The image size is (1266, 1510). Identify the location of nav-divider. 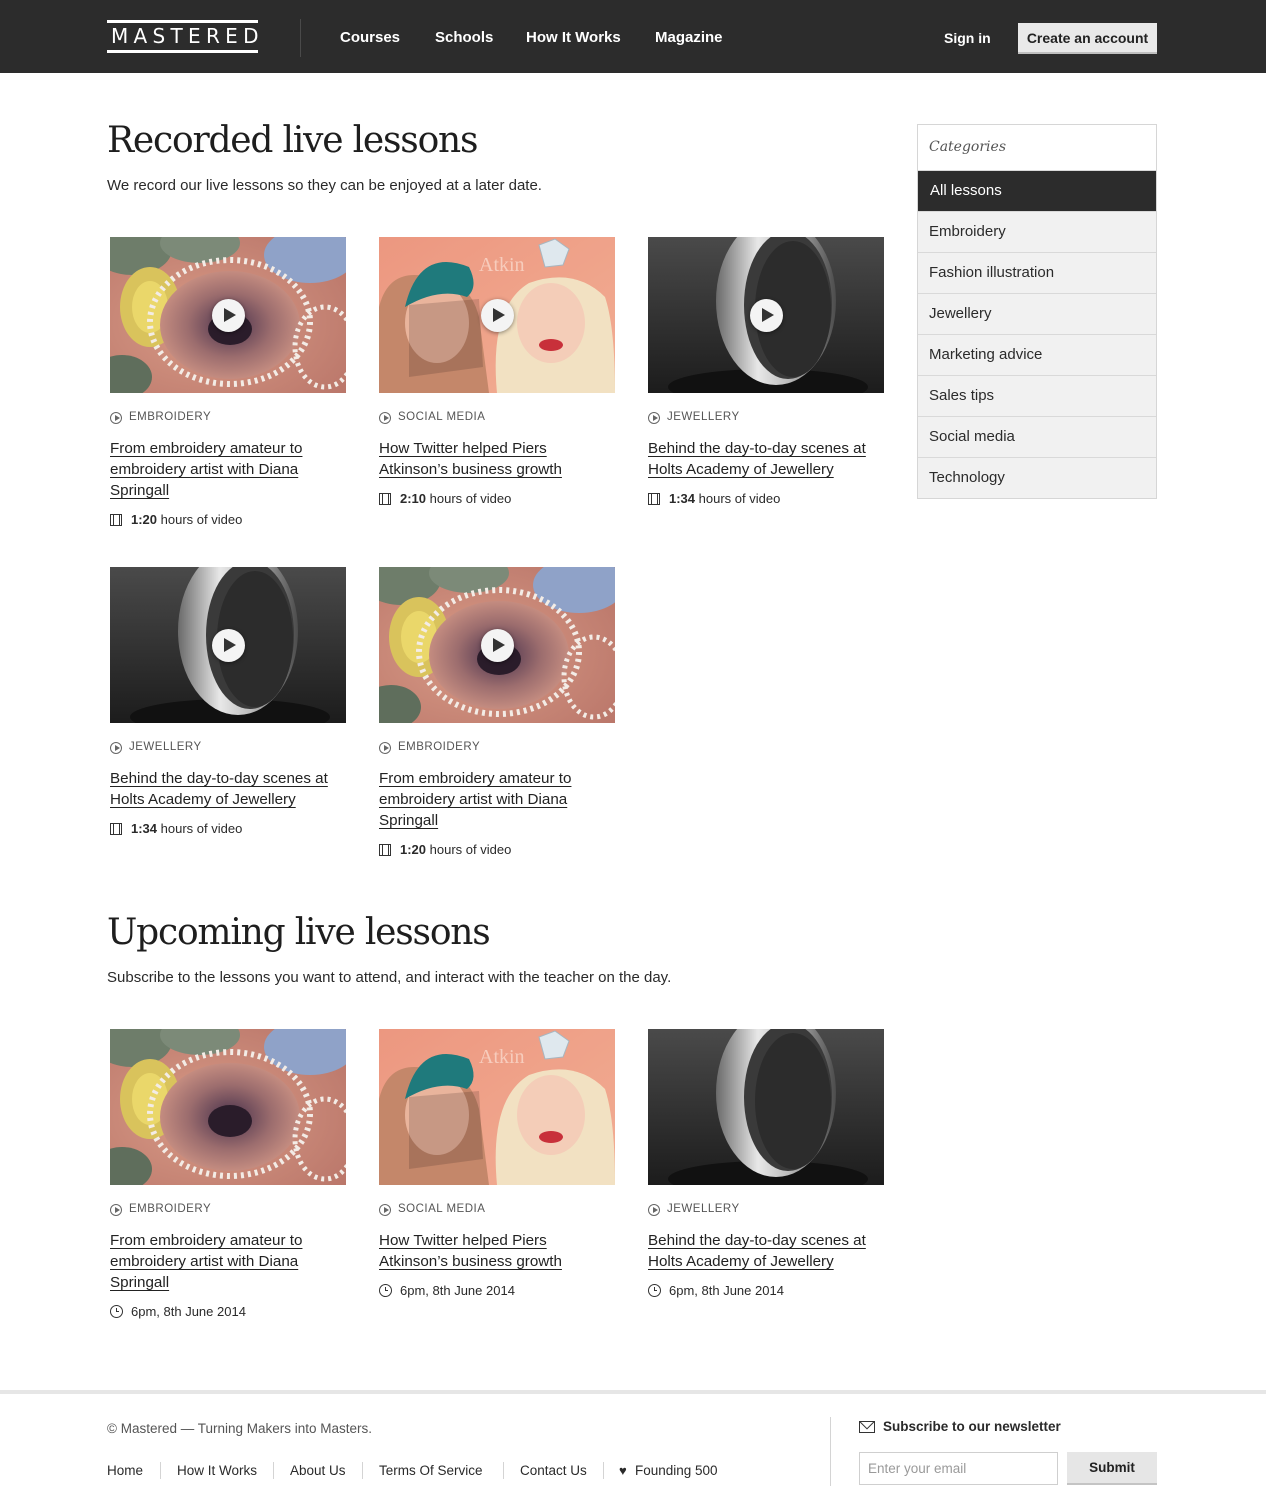
(300, 38).